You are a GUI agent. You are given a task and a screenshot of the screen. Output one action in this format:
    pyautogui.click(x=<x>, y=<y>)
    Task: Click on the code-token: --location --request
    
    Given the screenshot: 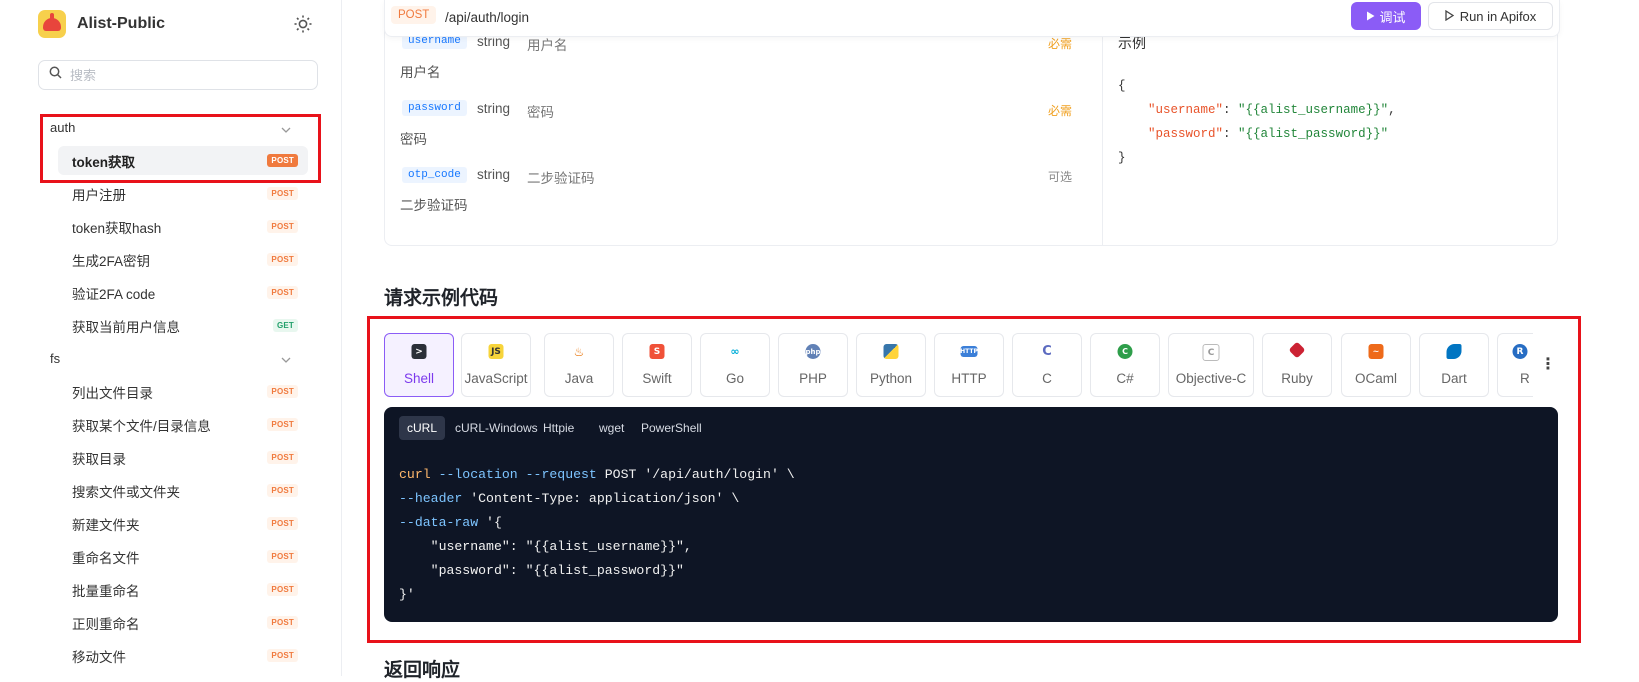 What is the action you would take?
    pyautogui.click(x=513, y=474)
    